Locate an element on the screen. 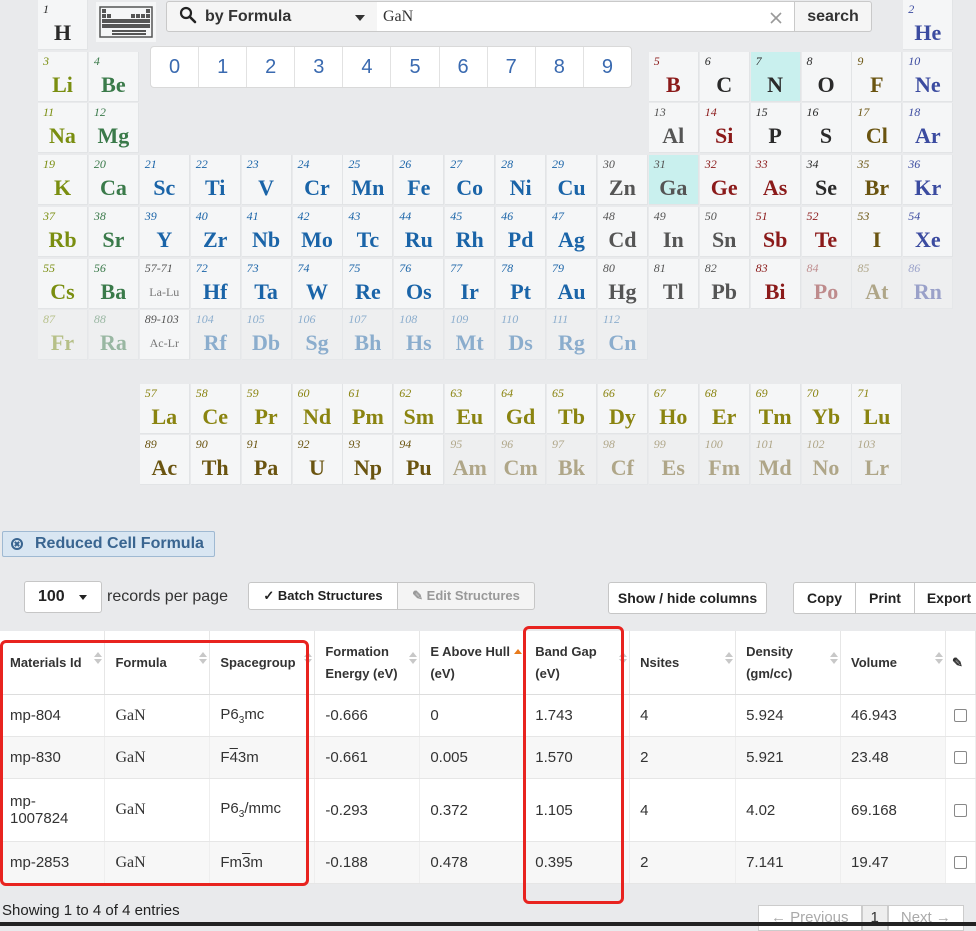 The height and width of the screenshot is (931, 976). element-pt: 78 Pt is located at coordinates (521, 283).